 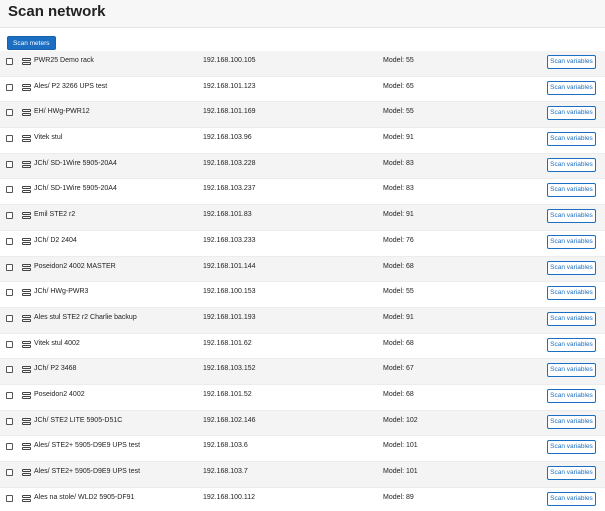 I want to click on device-ip: 192.168.103.152, so click(x=229, y=369).